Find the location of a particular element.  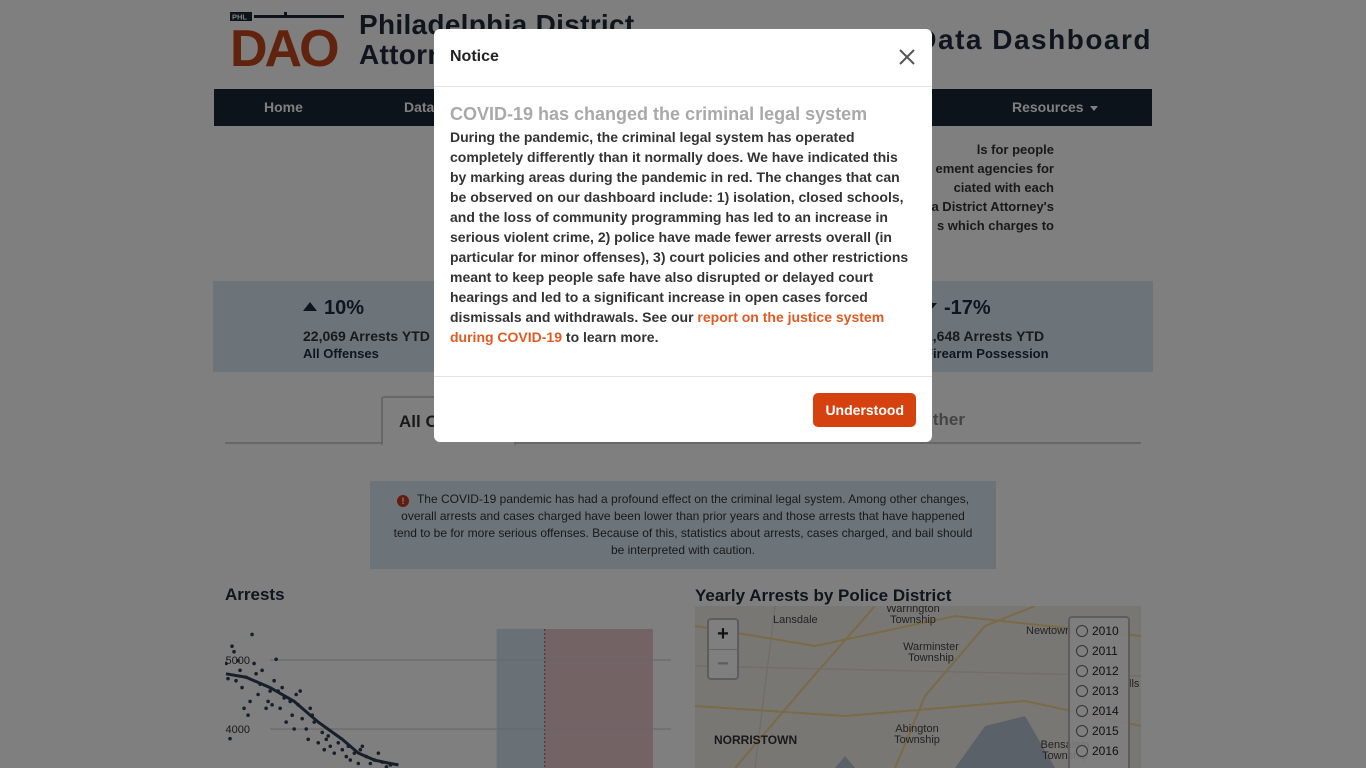

modal-title: Notice is located at coordinates (474, 56).